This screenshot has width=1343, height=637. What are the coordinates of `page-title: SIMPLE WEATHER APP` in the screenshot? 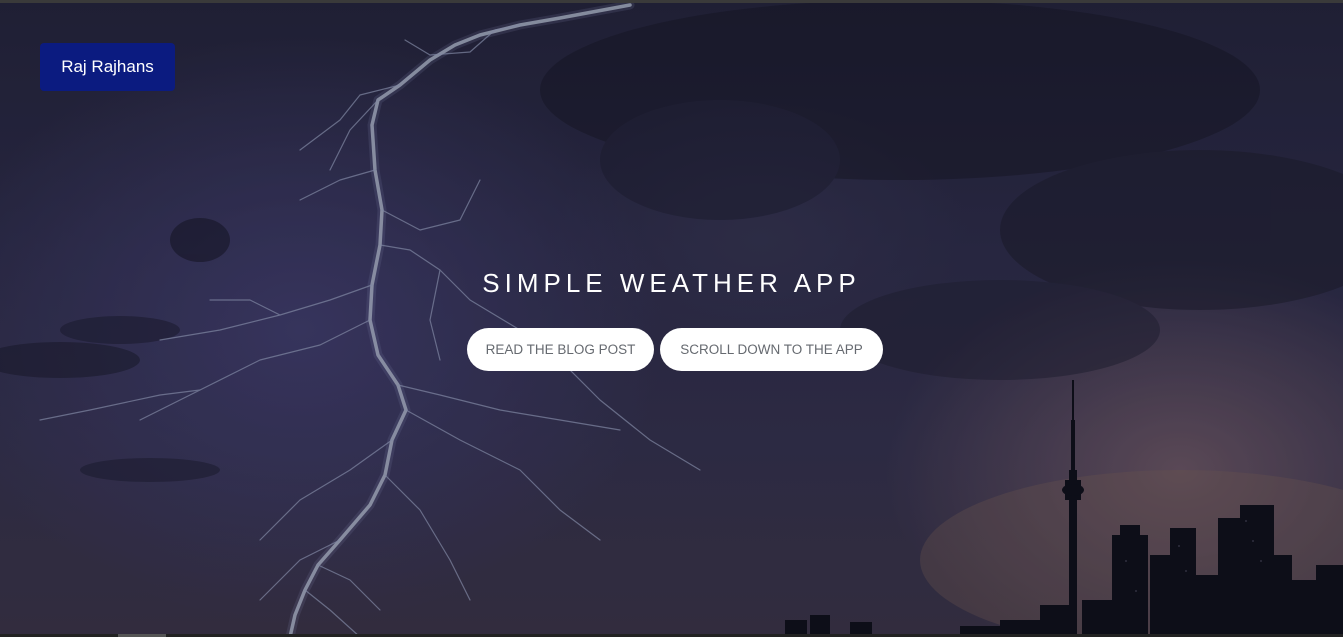 It's located at (671, 283).